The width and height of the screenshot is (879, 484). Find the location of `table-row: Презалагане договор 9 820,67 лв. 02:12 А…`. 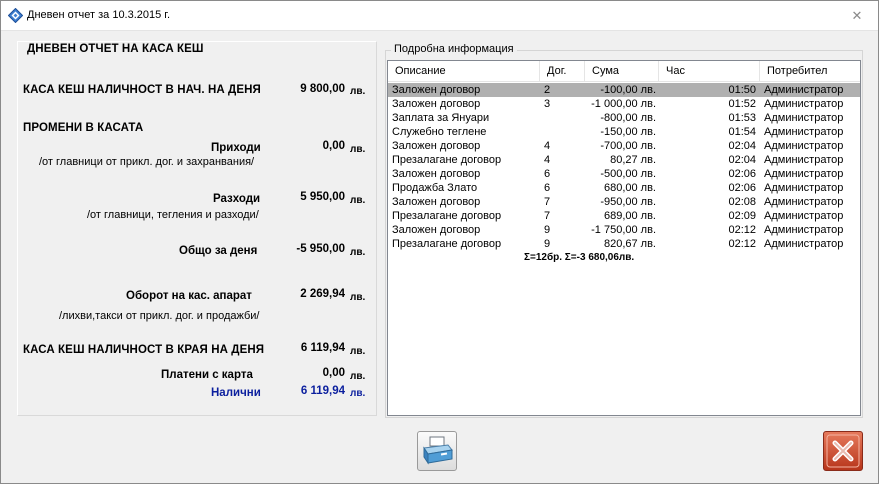

table-row: Презалагане договор 9 820,67 лв. 02:12 А… is located at coordinates (624, 244).